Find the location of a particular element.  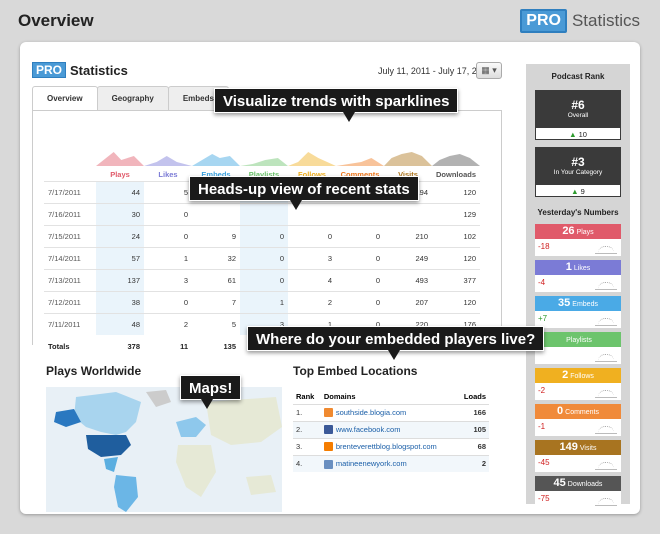

map-usa is located at coordinates (108, 446).